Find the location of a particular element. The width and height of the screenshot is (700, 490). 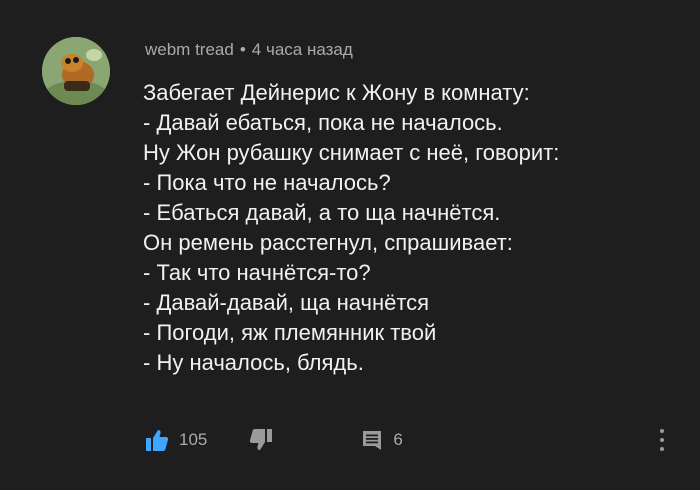

timestamp: 4 часа назад is located at coordinates (302, 49).